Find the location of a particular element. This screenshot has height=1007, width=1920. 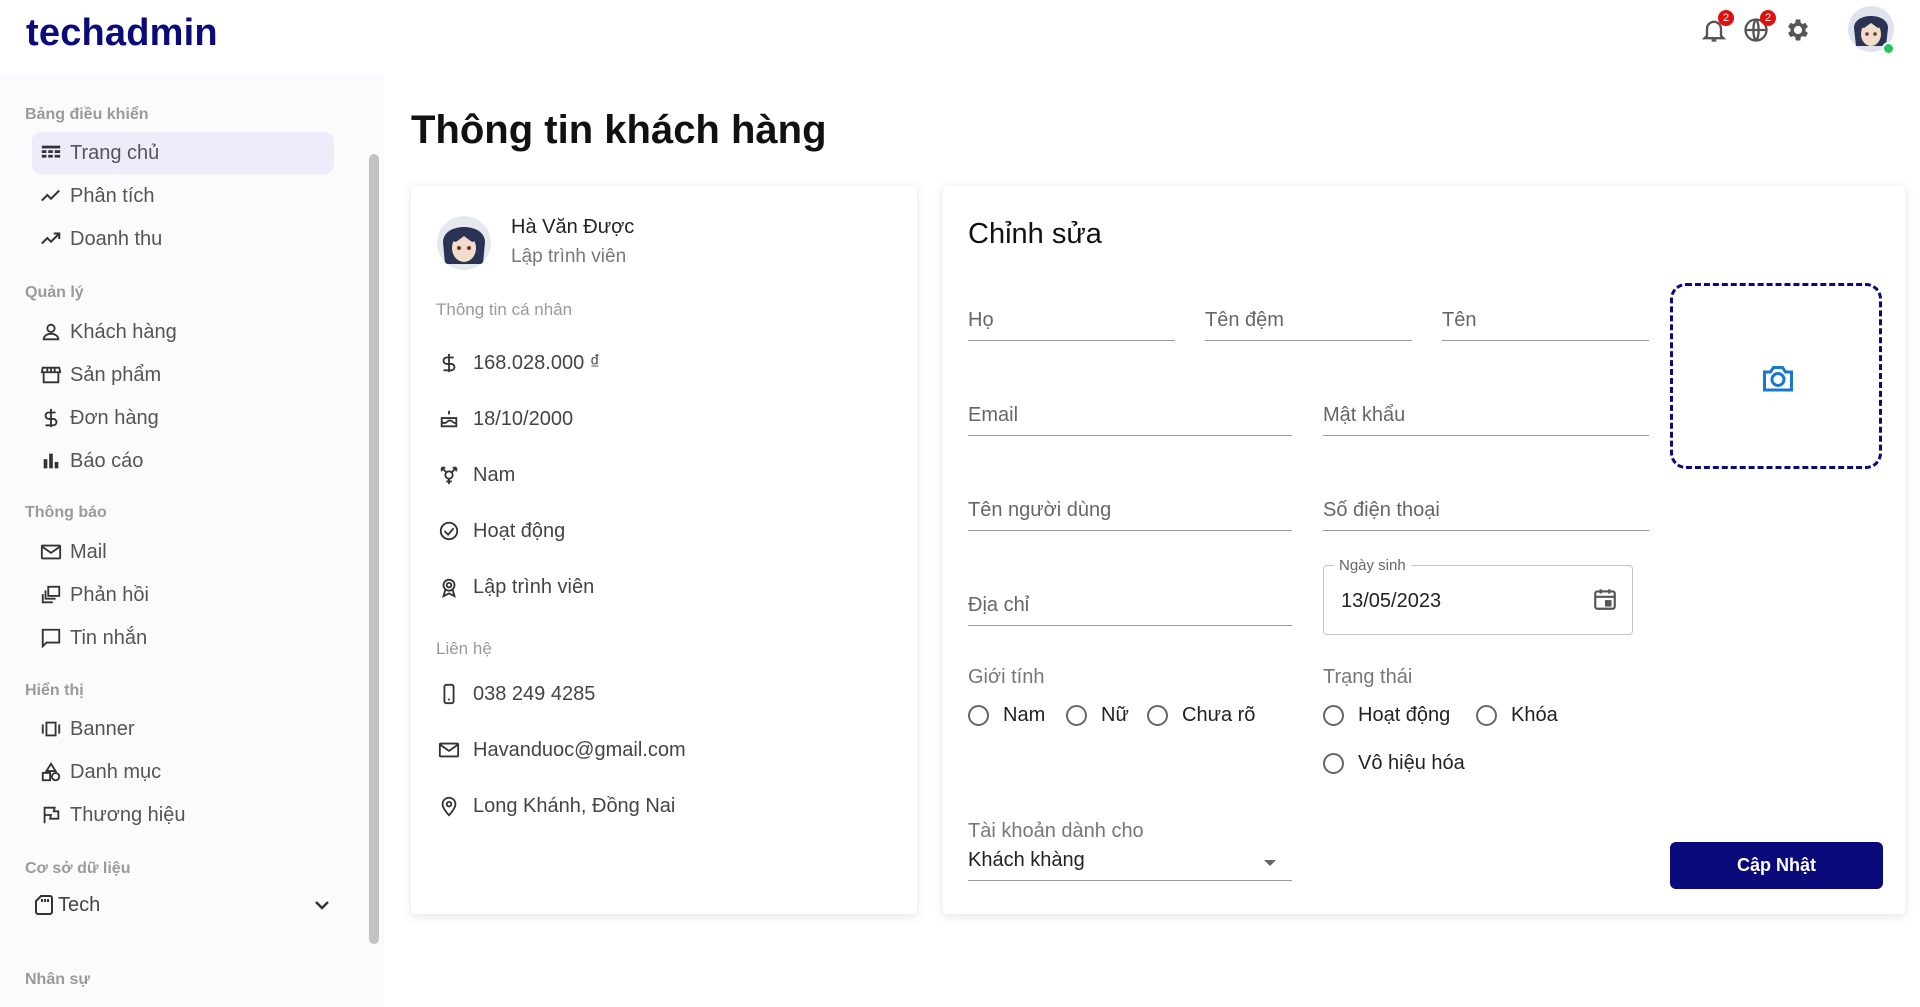

birthday-date-field: Ngày sinh 13/05/2023 is located at coordinates (1478, 596).